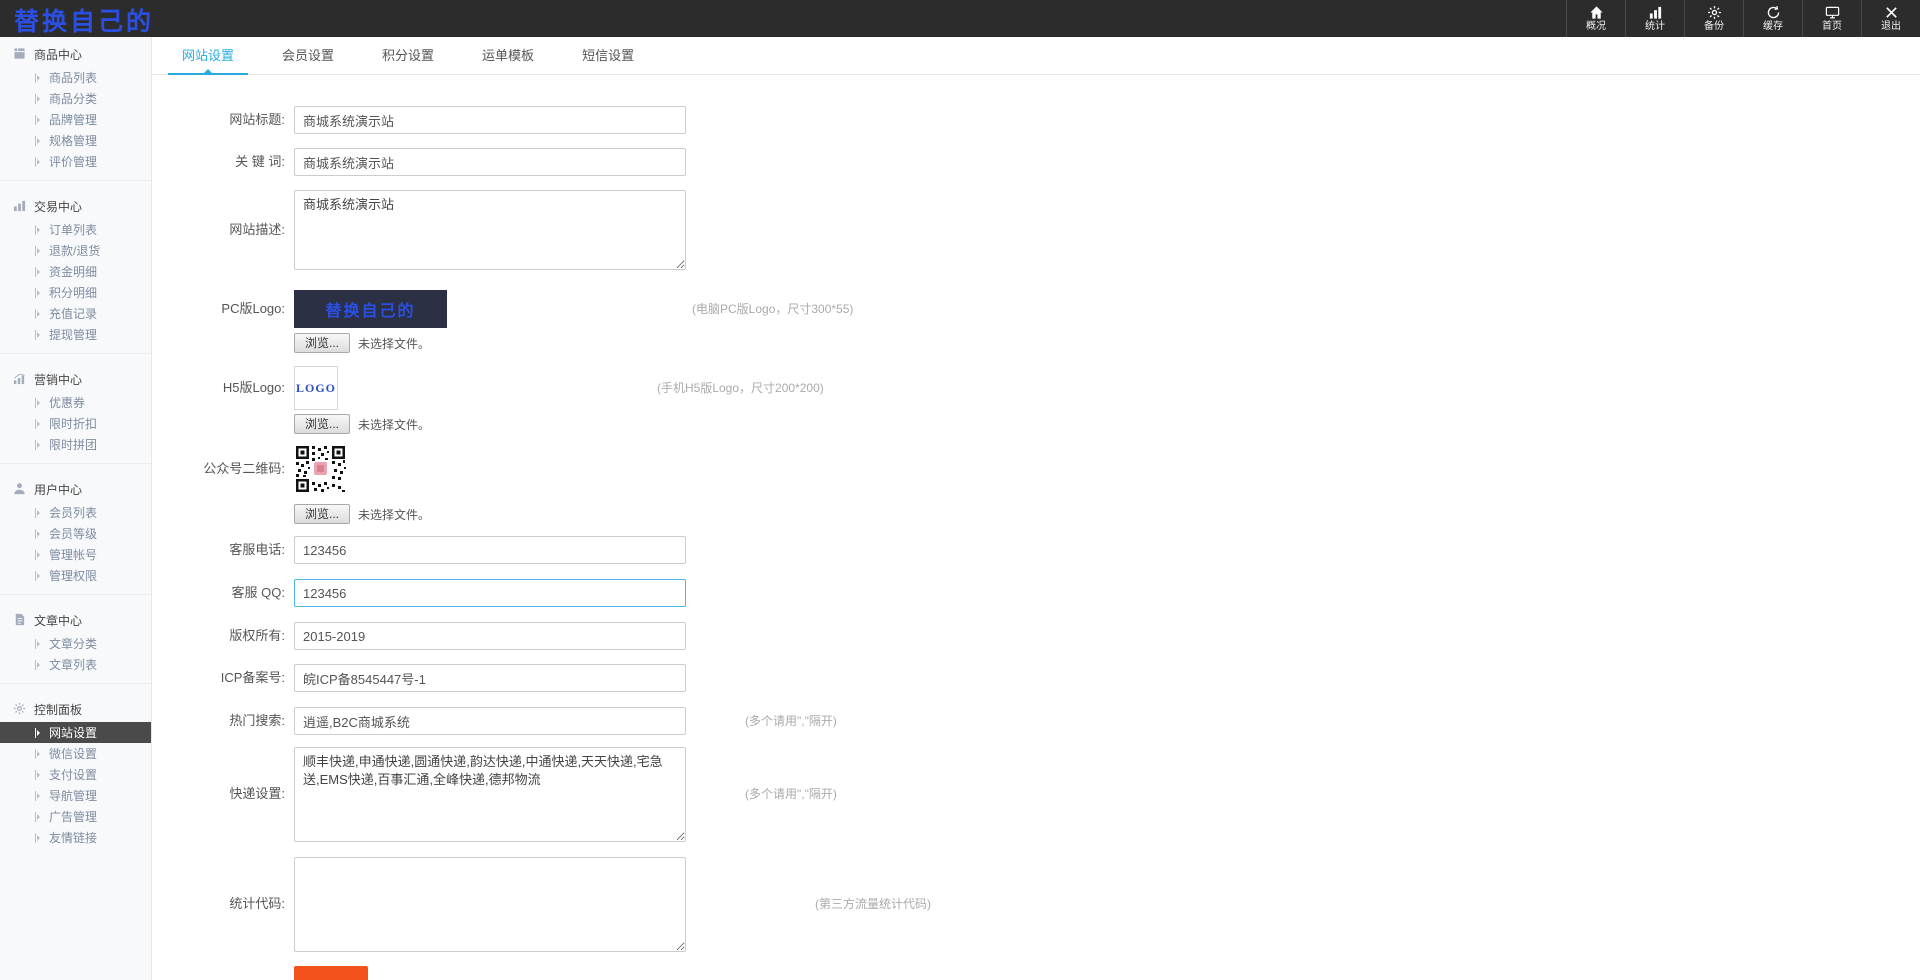 The image size is (1920, 980). What do you see at coordinates (75, 77) in the screenshot?
I see `sidebar-item-goods-list: 商品列表` at bounding box center [75, 77].